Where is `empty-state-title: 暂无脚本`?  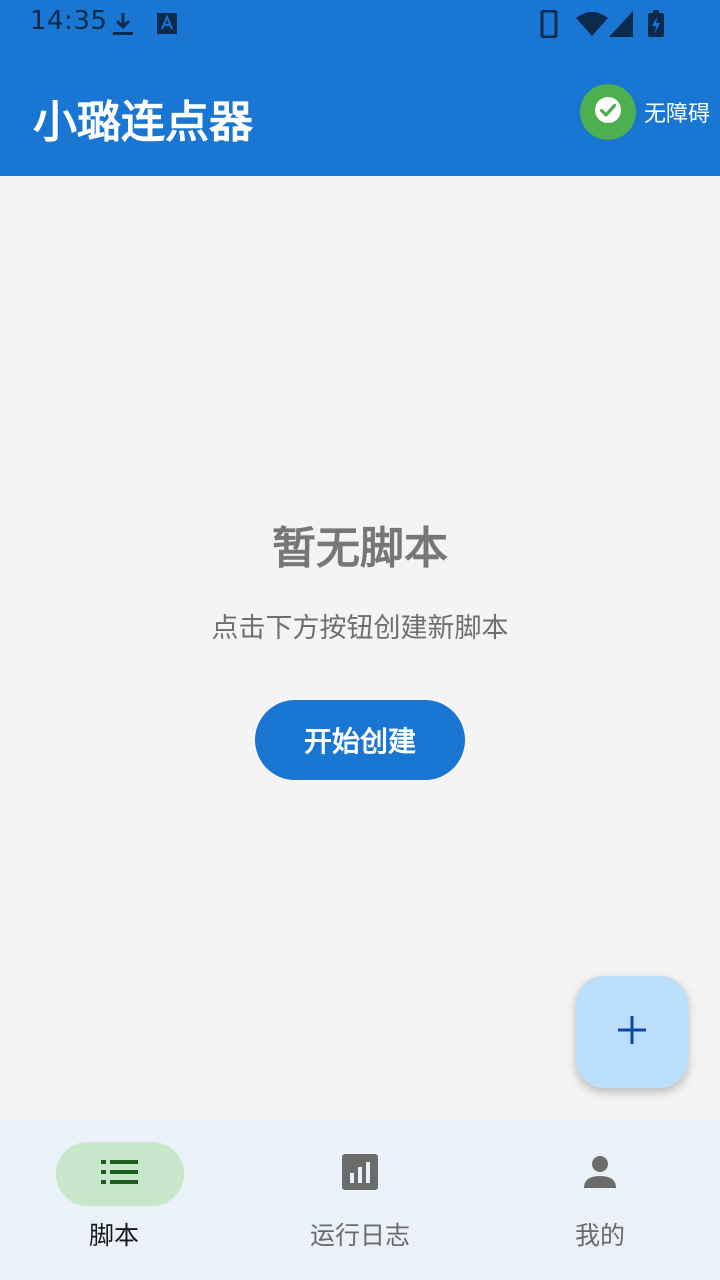 empty-state-title: 暂无脚本 is located at coordinates (360, 548).